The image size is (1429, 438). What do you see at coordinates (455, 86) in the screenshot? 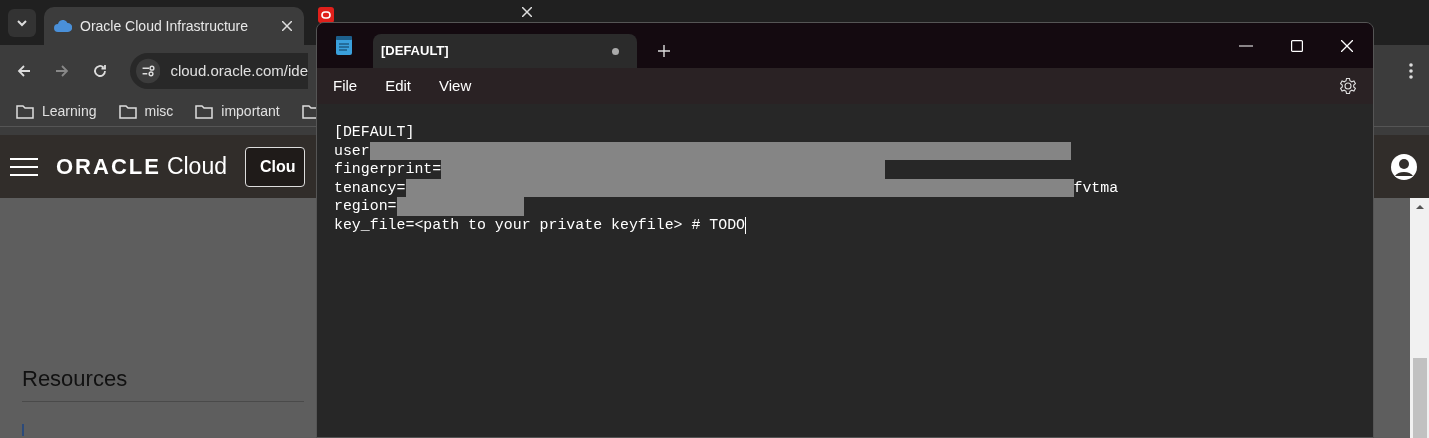
I see `menu-item: View` at bounding box center [455, 86].